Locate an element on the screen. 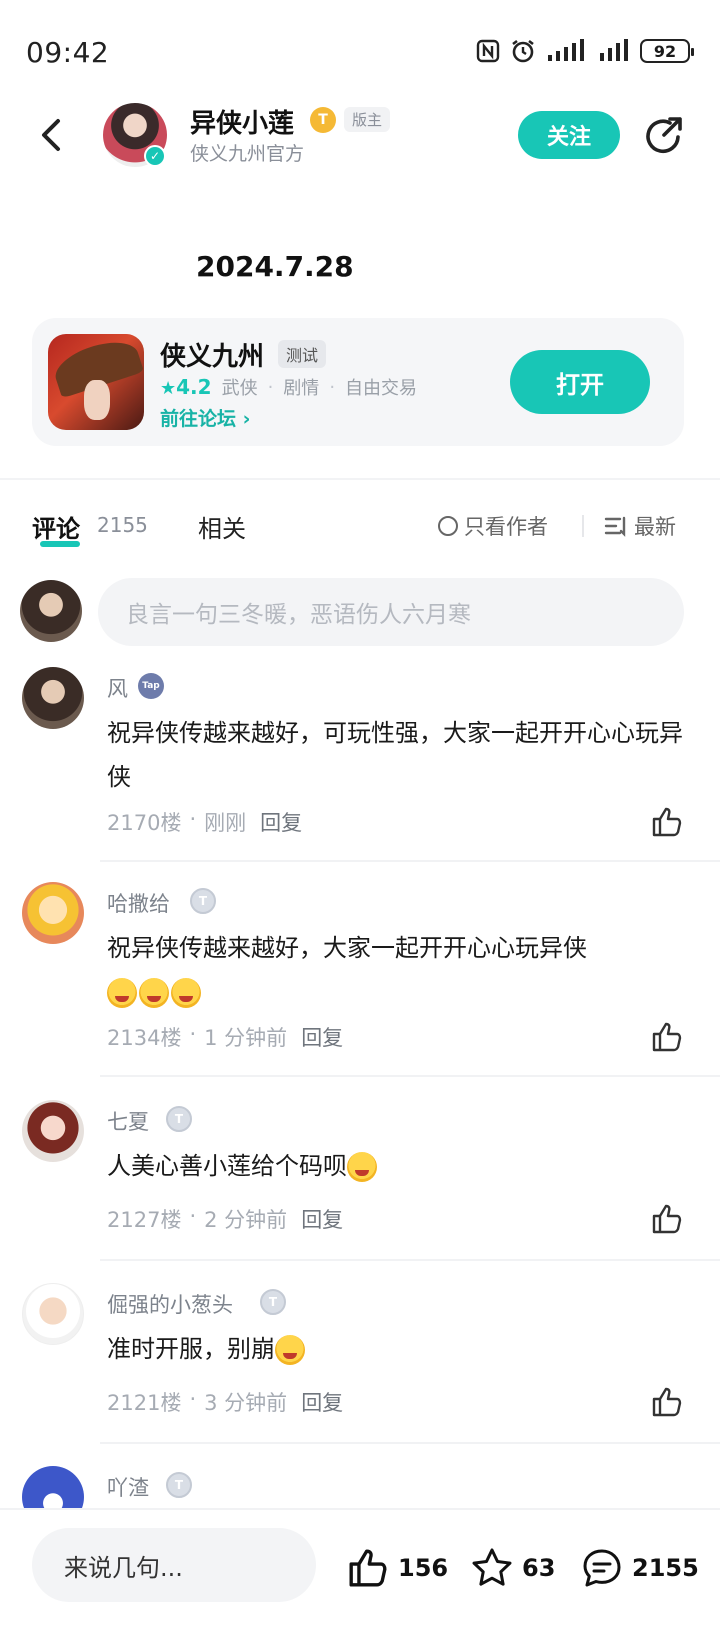 This screenshot has width=720, height=1633. like-post-button: 156 is located at coordinates (397, 1568).